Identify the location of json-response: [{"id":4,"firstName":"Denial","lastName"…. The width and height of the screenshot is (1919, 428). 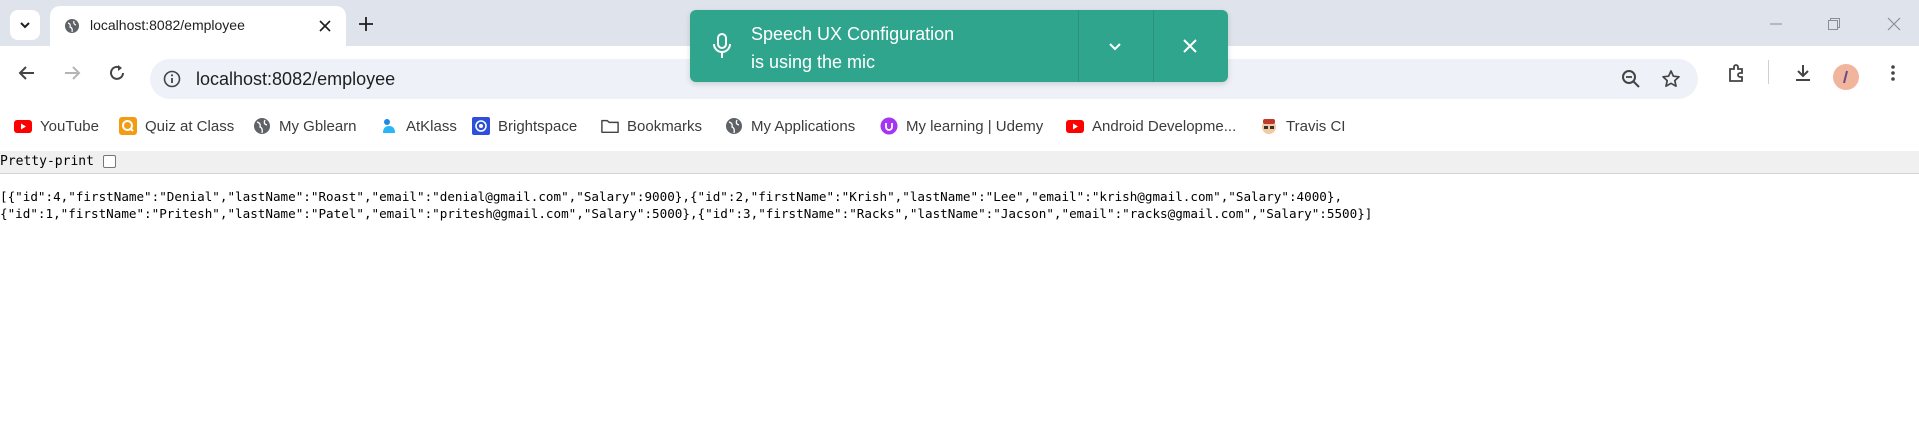
(957, 205).